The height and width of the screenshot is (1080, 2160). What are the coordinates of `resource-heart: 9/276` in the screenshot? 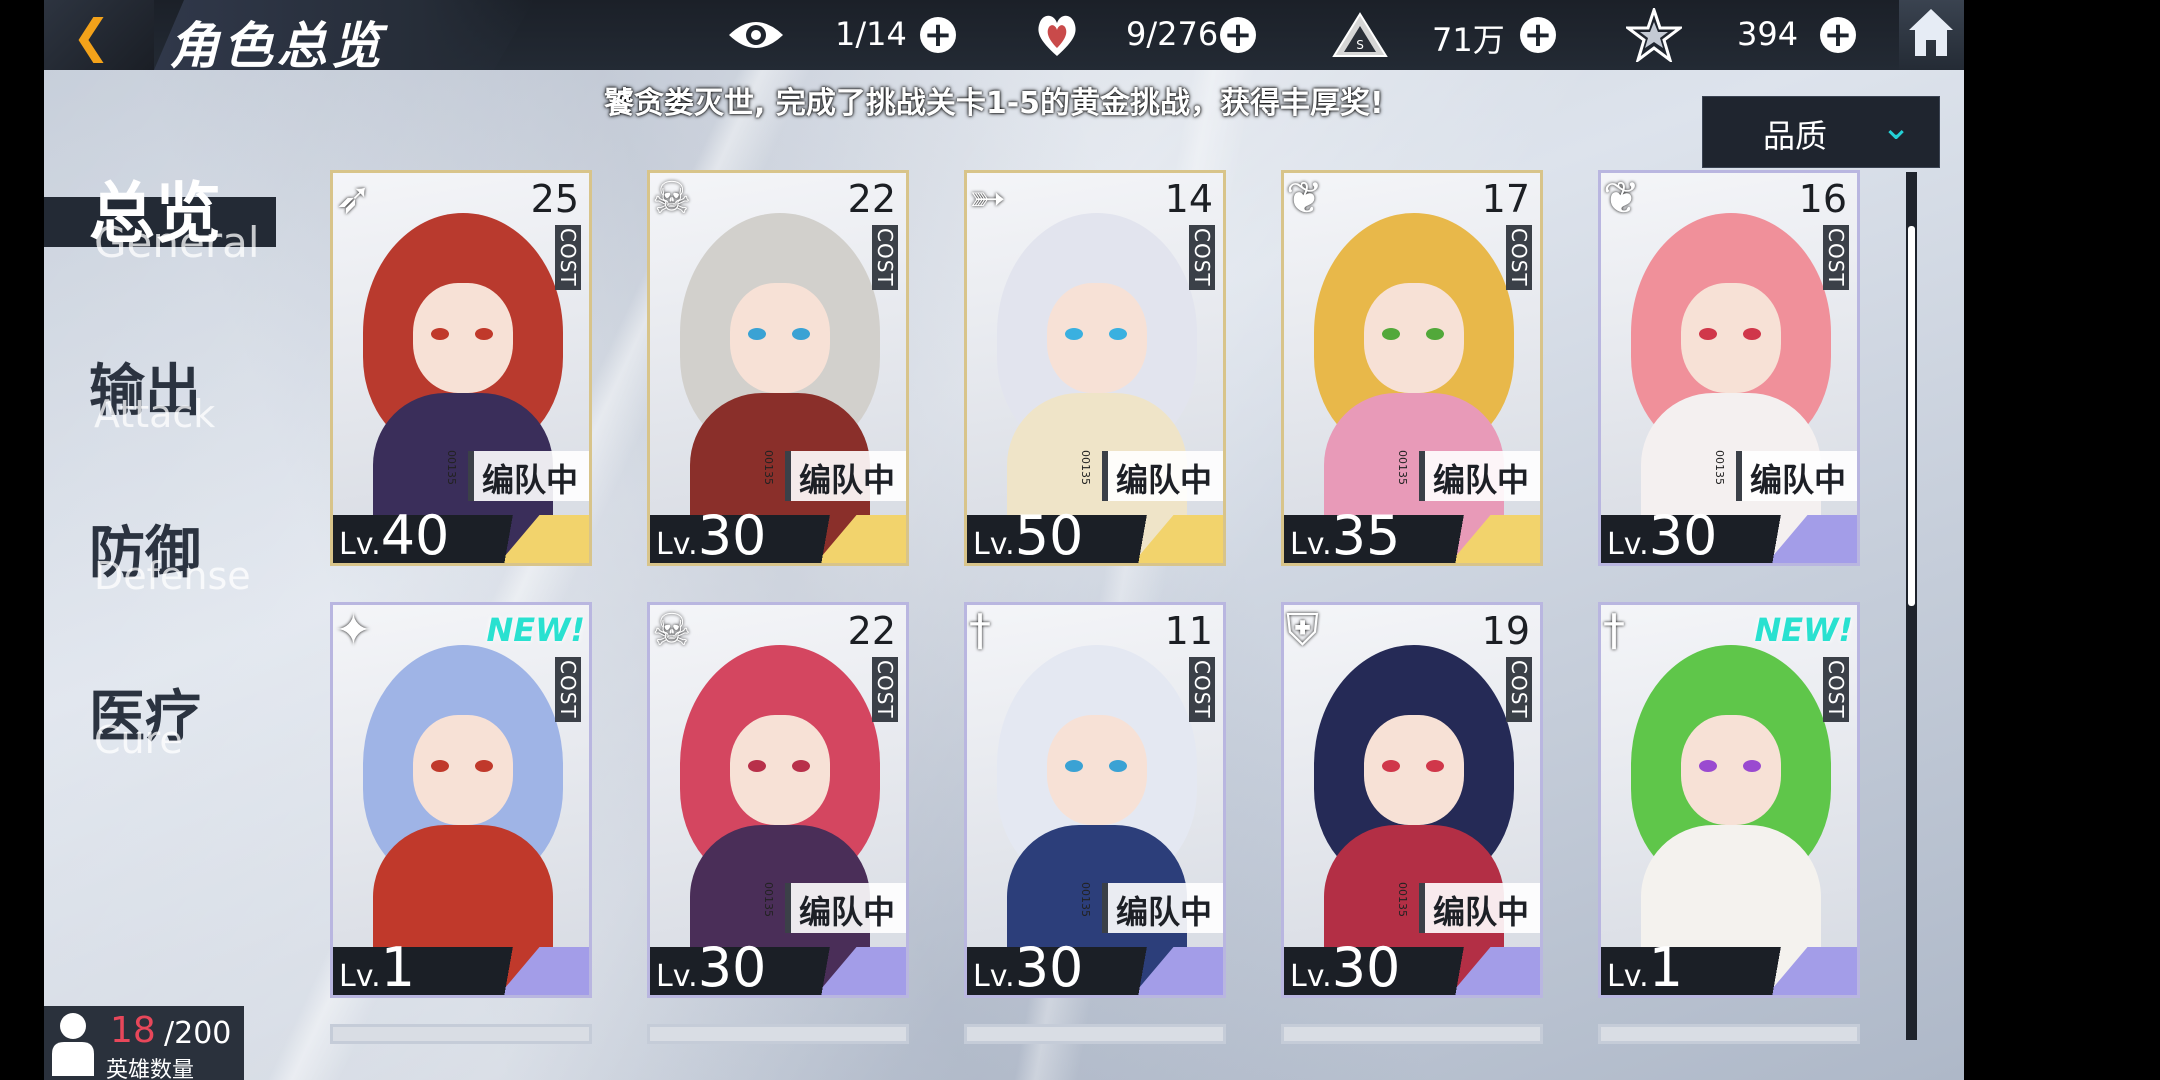 It's located at (1124, 35).